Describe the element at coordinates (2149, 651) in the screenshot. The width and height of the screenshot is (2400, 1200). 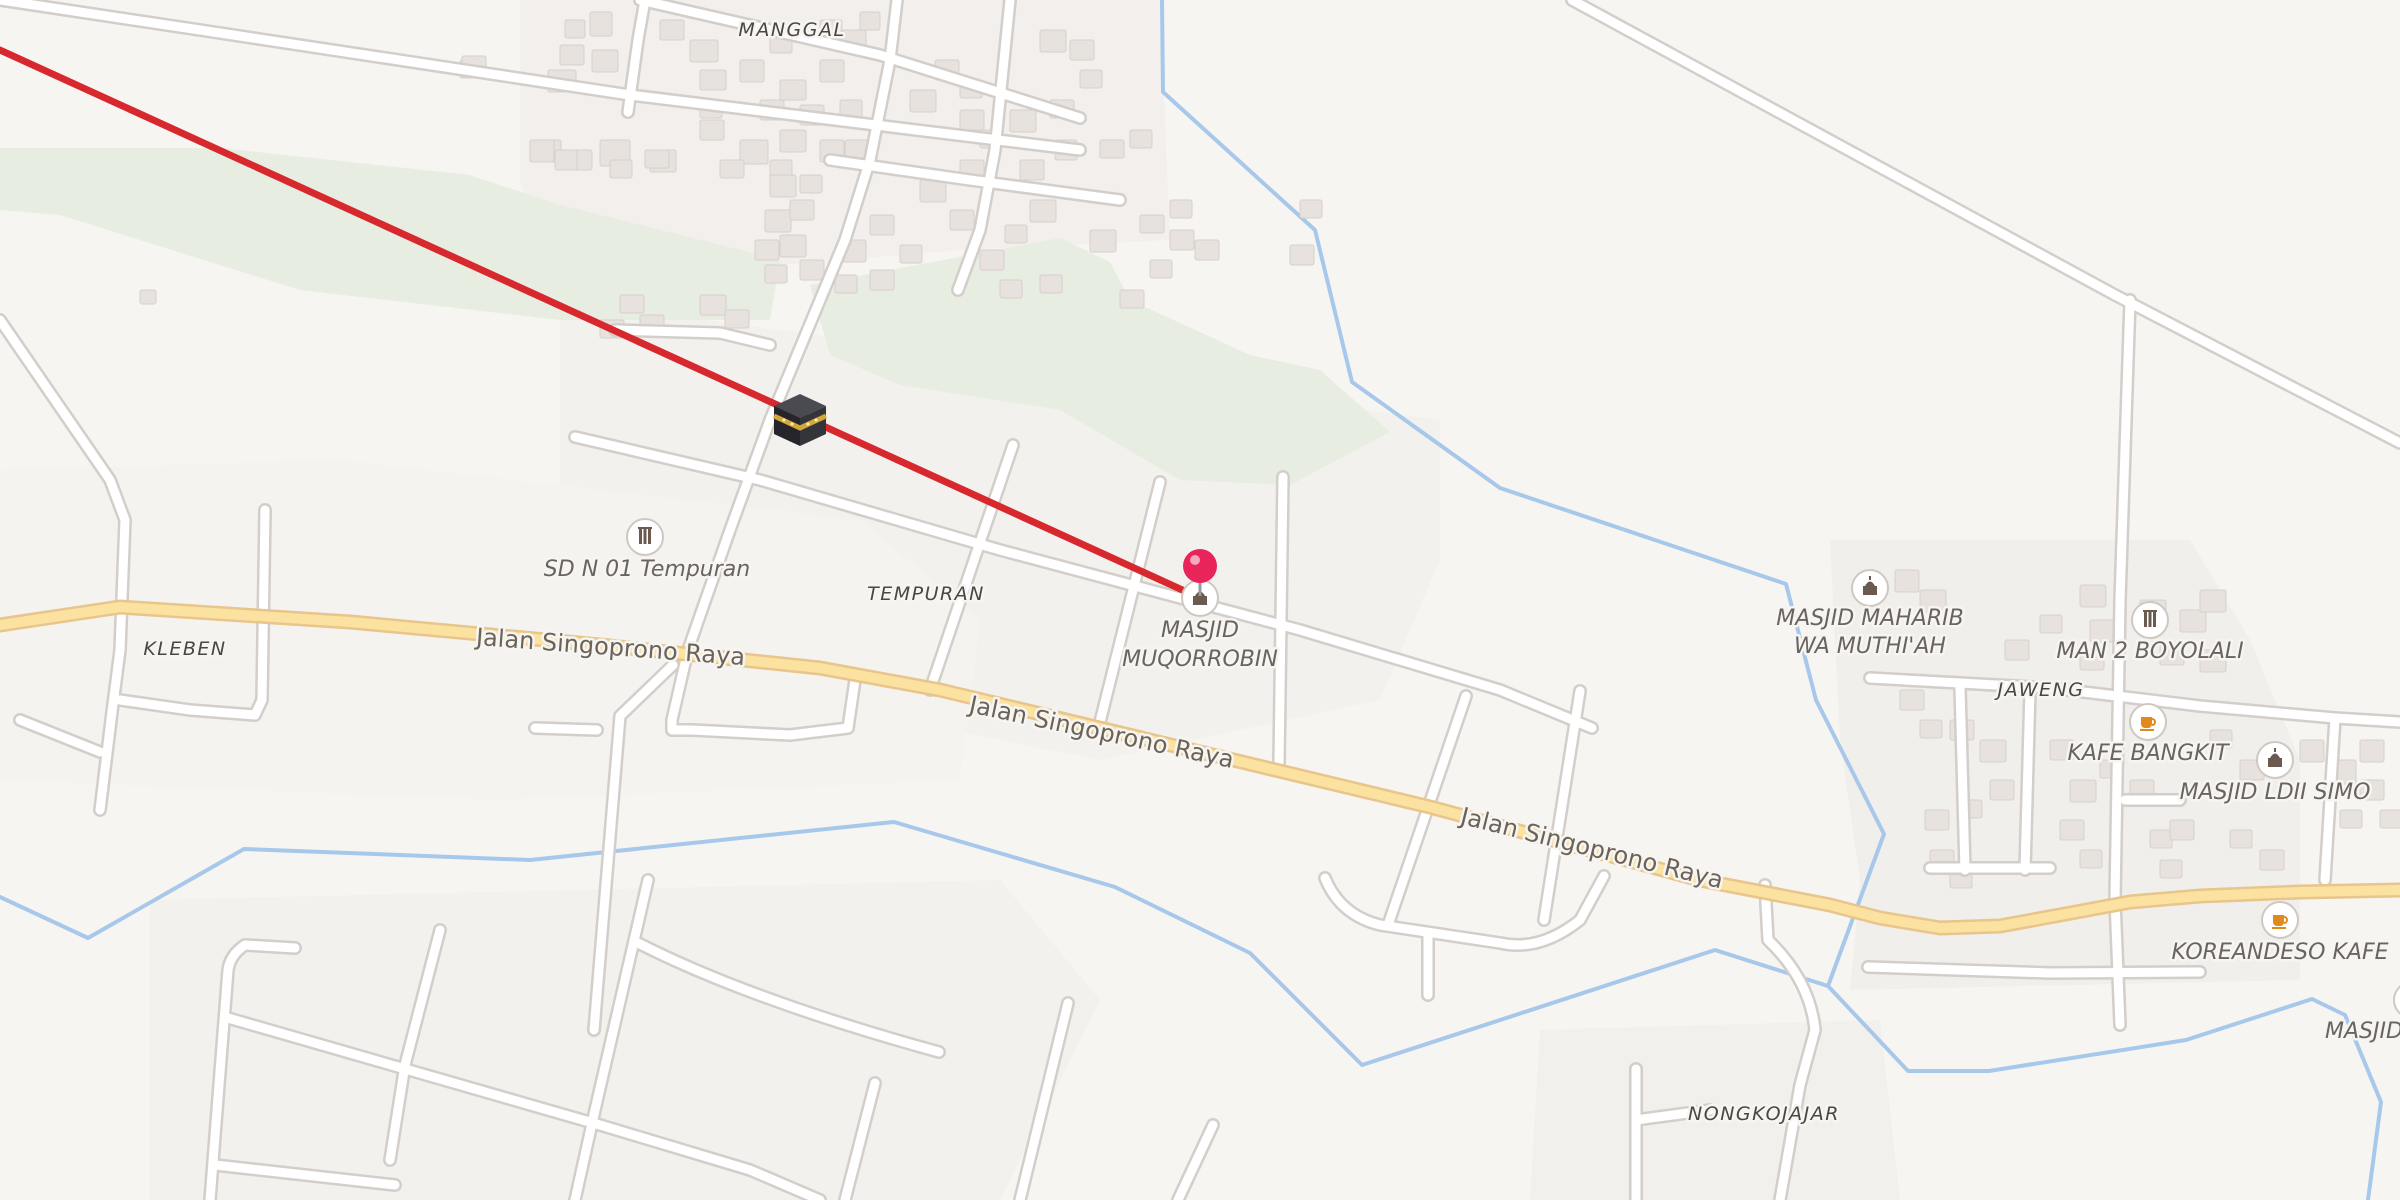
I see `poi-label-man-2-boyolali: MAN 2 BOYOLALI` at that location.